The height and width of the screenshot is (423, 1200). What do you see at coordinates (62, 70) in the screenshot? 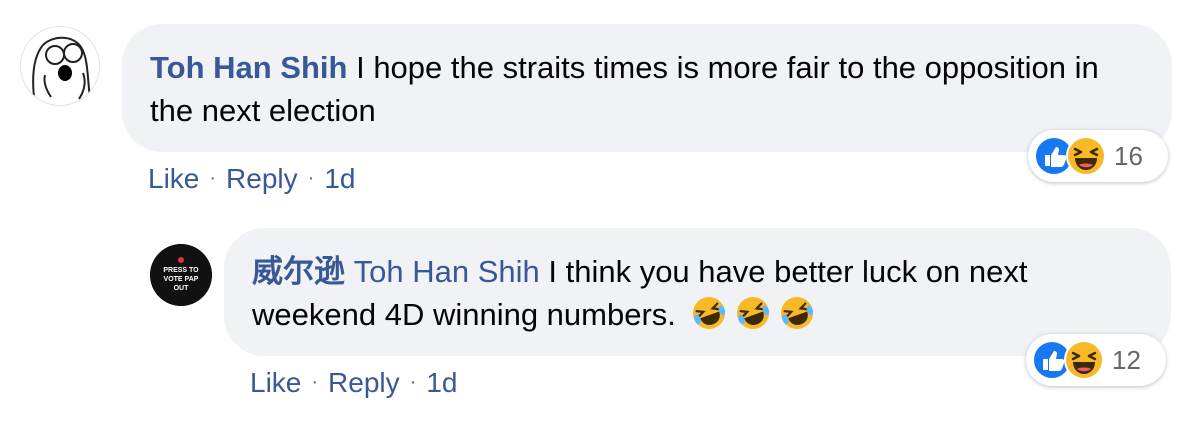
I see `cartoon-face-icon` at bounding box center [62, 70].